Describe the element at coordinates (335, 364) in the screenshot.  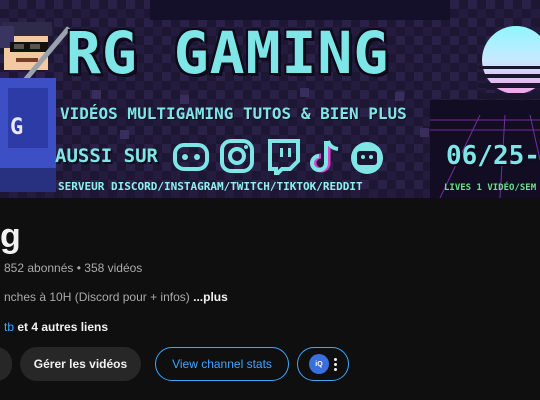
I see `more-options-icon` at that location.